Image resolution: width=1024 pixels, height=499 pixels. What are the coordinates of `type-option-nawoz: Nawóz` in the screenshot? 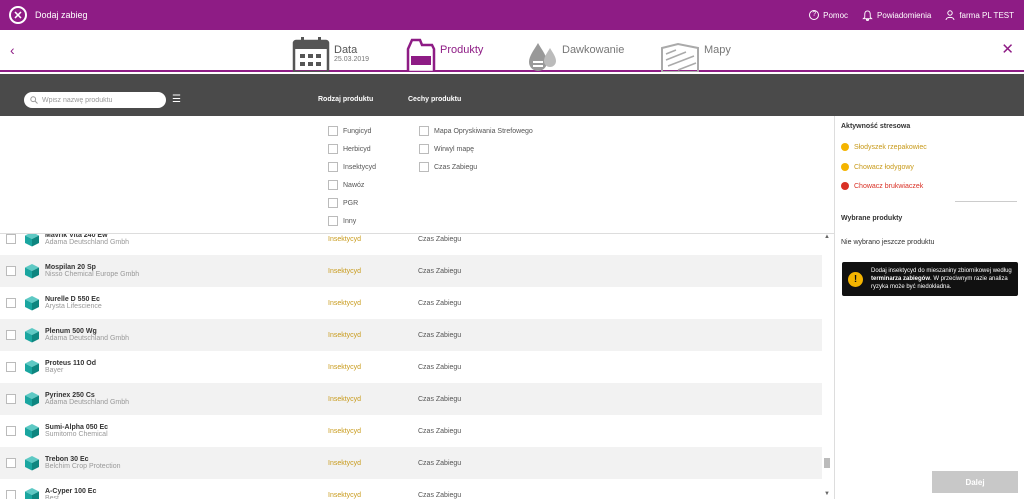 It's located at (346, 185).